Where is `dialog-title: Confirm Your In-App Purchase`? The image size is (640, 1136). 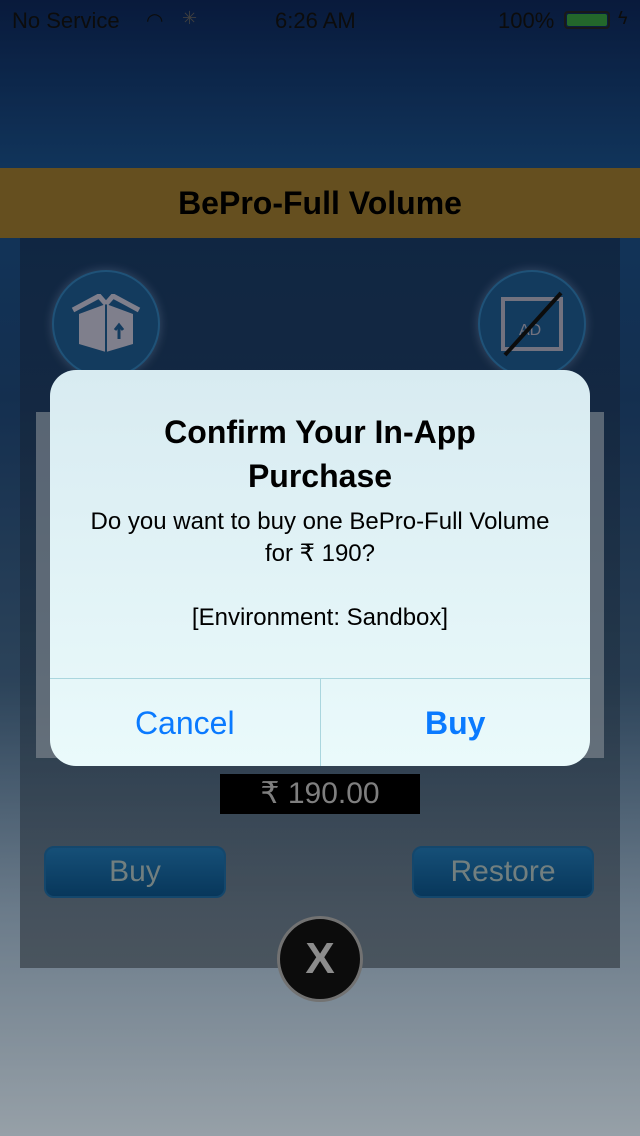 dialog-title: Confirm Your In-App Purchase is located at coordinates (320, 454).